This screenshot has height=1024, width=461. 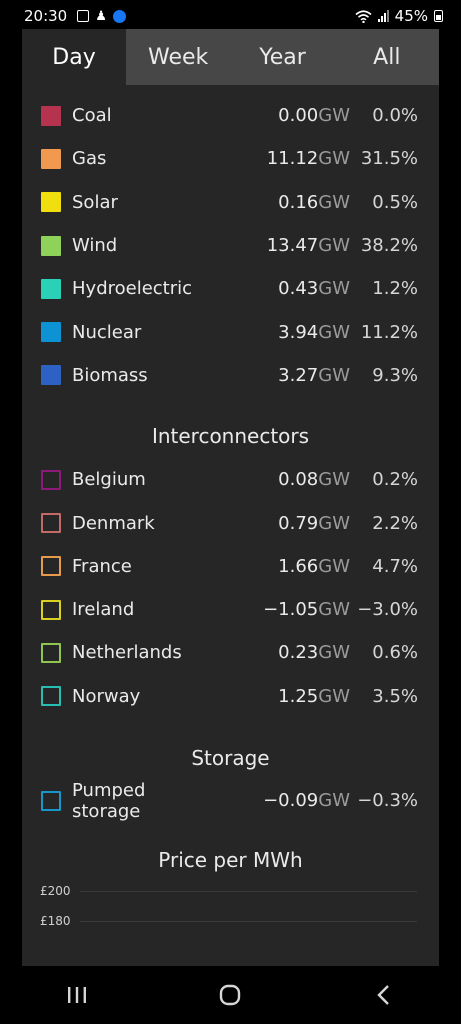 I want to click on row-hydroelectric: Hydroelectric 0.43GW 1.2%, so click(x=229, y=288).